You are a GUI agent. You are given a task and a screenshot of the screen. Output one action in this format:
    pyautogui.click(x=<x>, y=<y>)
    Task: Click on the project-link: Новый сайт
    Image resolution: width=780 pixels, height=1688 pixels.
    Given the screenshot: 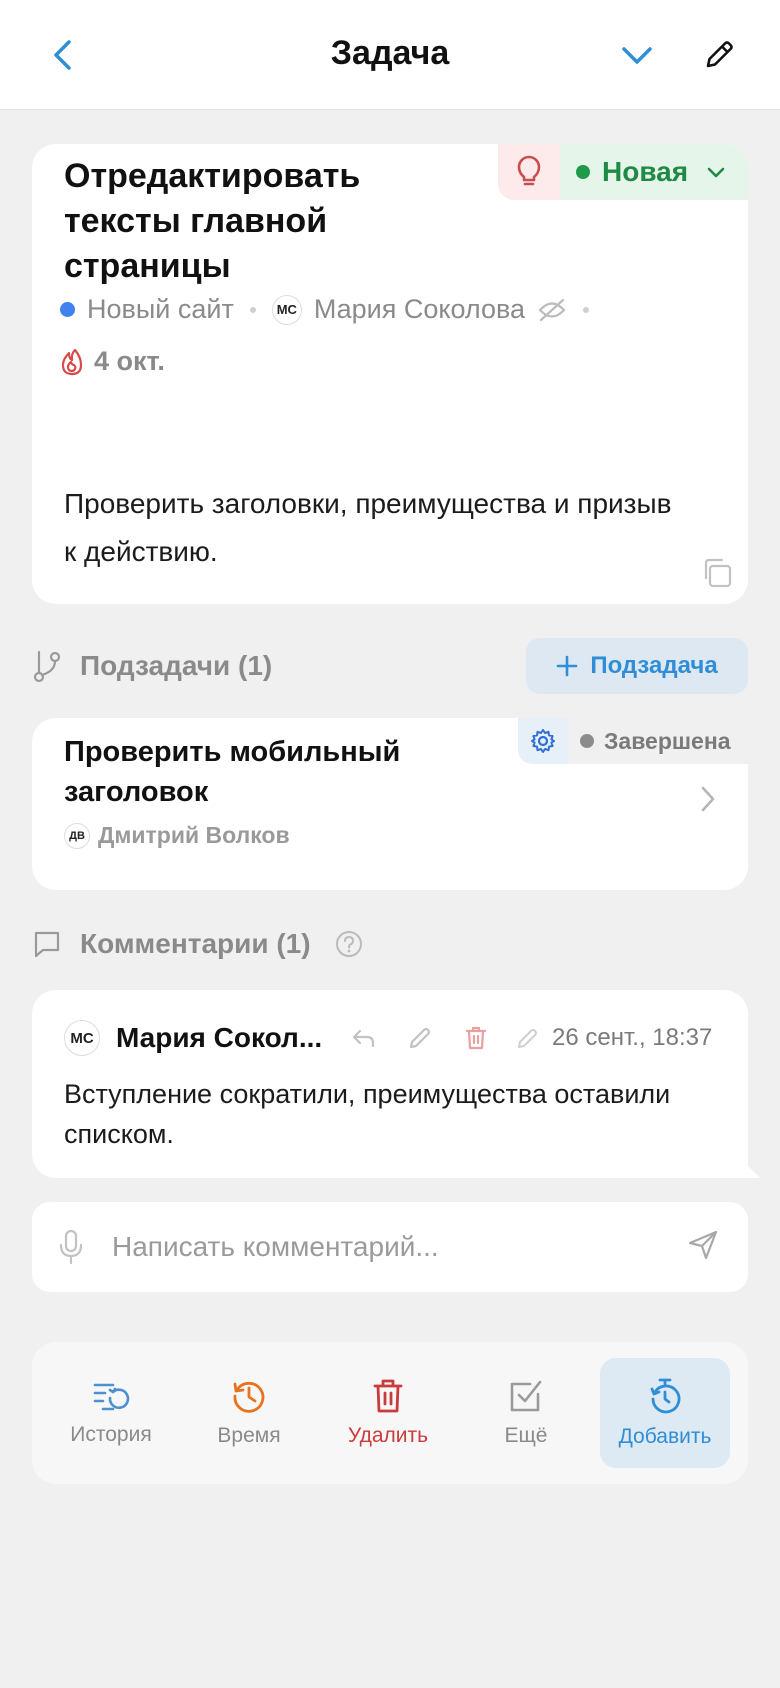 What is the action you would take?
    pyautogui.click(x=160, y=309)
    